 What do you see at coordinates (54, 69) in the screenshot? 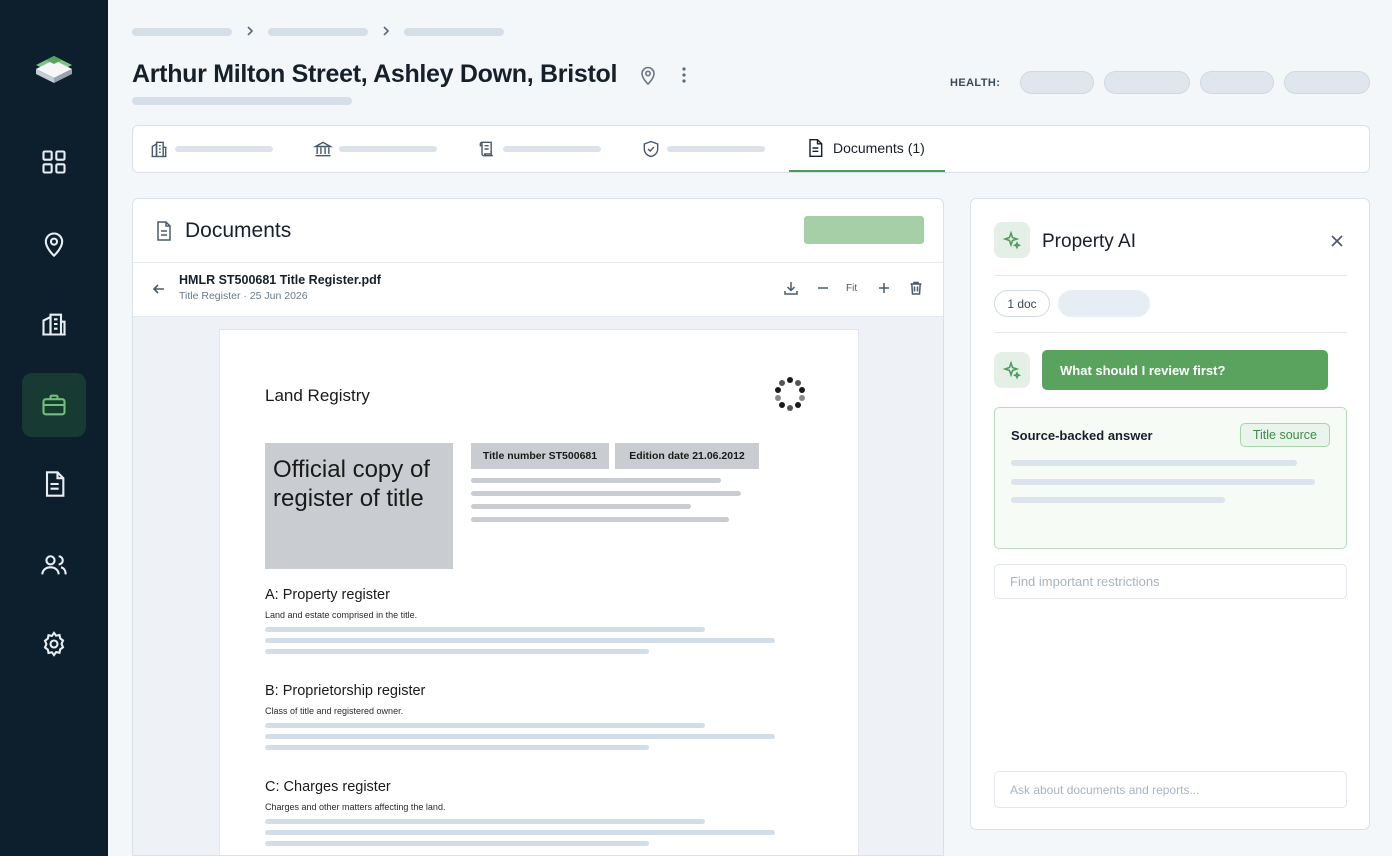
I see `app-logo` at bounding box center [54, 69].